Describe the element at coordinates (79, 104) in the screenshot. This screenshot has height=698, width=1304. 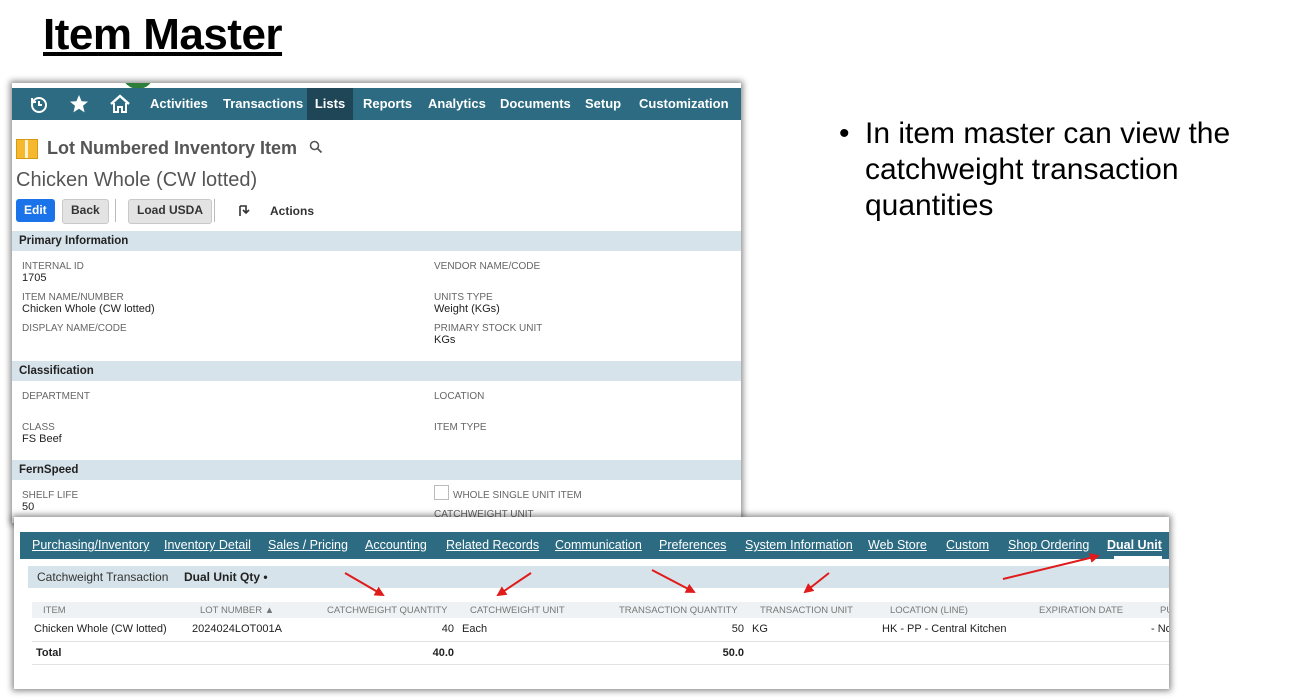
I see `star-icon` at that location.